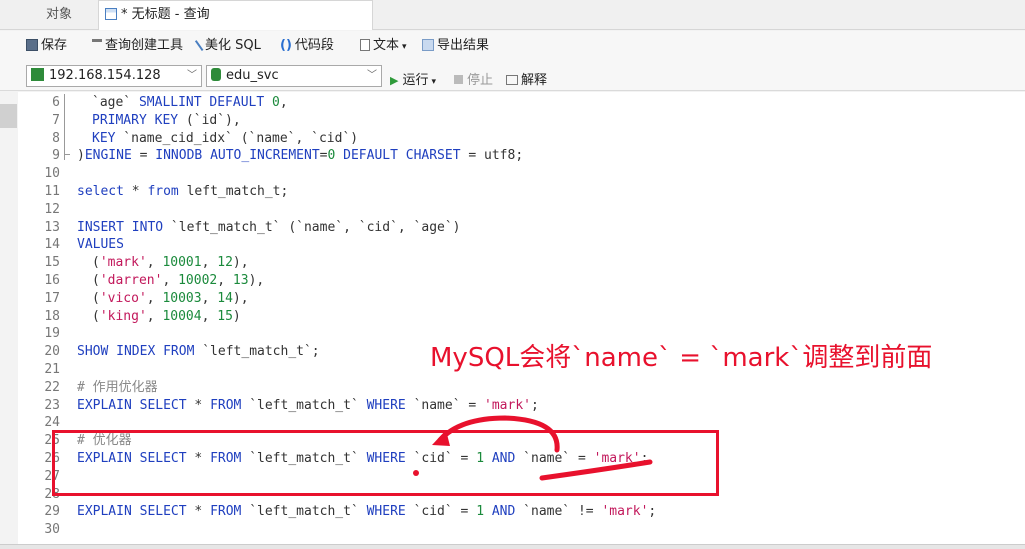 The width and height of the screenshot is (1025, 549). What do you see at coordinates (498, 434) in the screenshot?
I see `annotation-curve` at bounding box center [498, 434].